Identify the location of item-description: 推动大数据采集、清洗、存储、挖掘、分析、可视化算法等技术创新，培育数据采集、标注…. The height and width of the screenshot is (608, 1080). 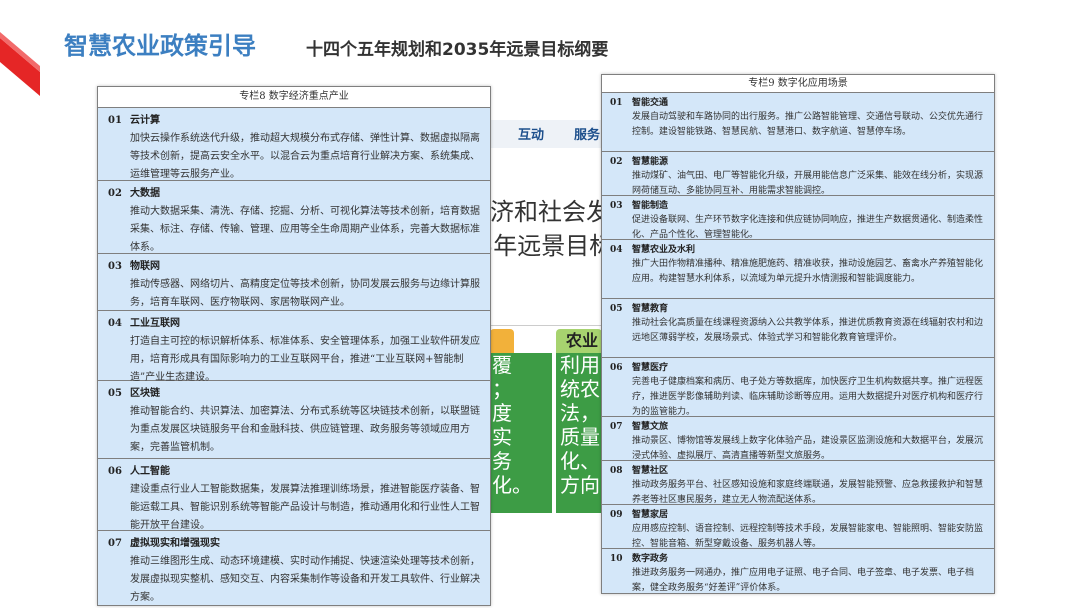
(305, 229).